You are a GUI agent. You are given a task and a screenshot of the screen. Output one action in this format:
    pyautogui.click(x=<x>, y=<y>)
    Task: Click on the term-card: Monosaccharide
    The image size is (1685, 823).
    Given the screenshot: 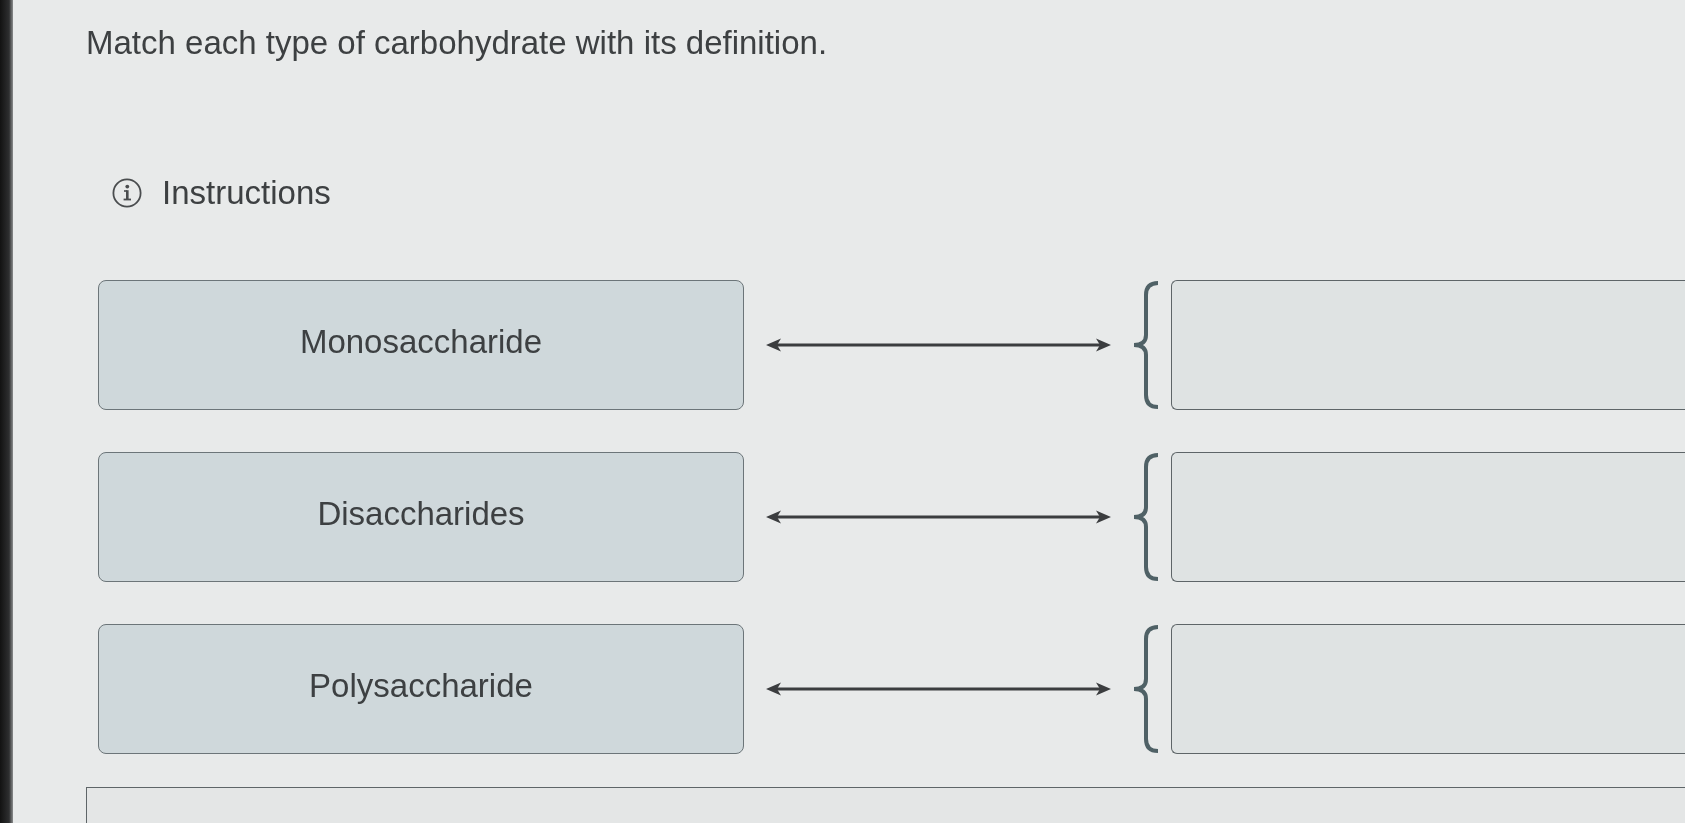 What is the action you would take?
    pyautogui.click(x=421, y=345)
    